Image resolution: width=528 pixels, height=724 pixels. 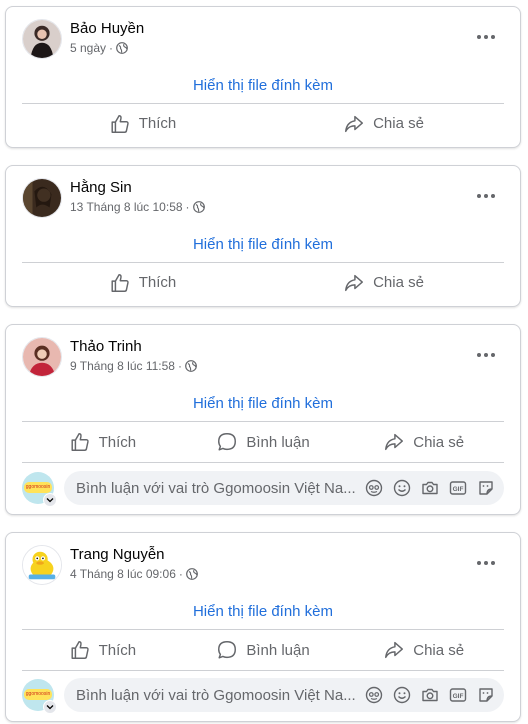 I want to click on author-name: Hằng Sin, so click(x=101, y=187).